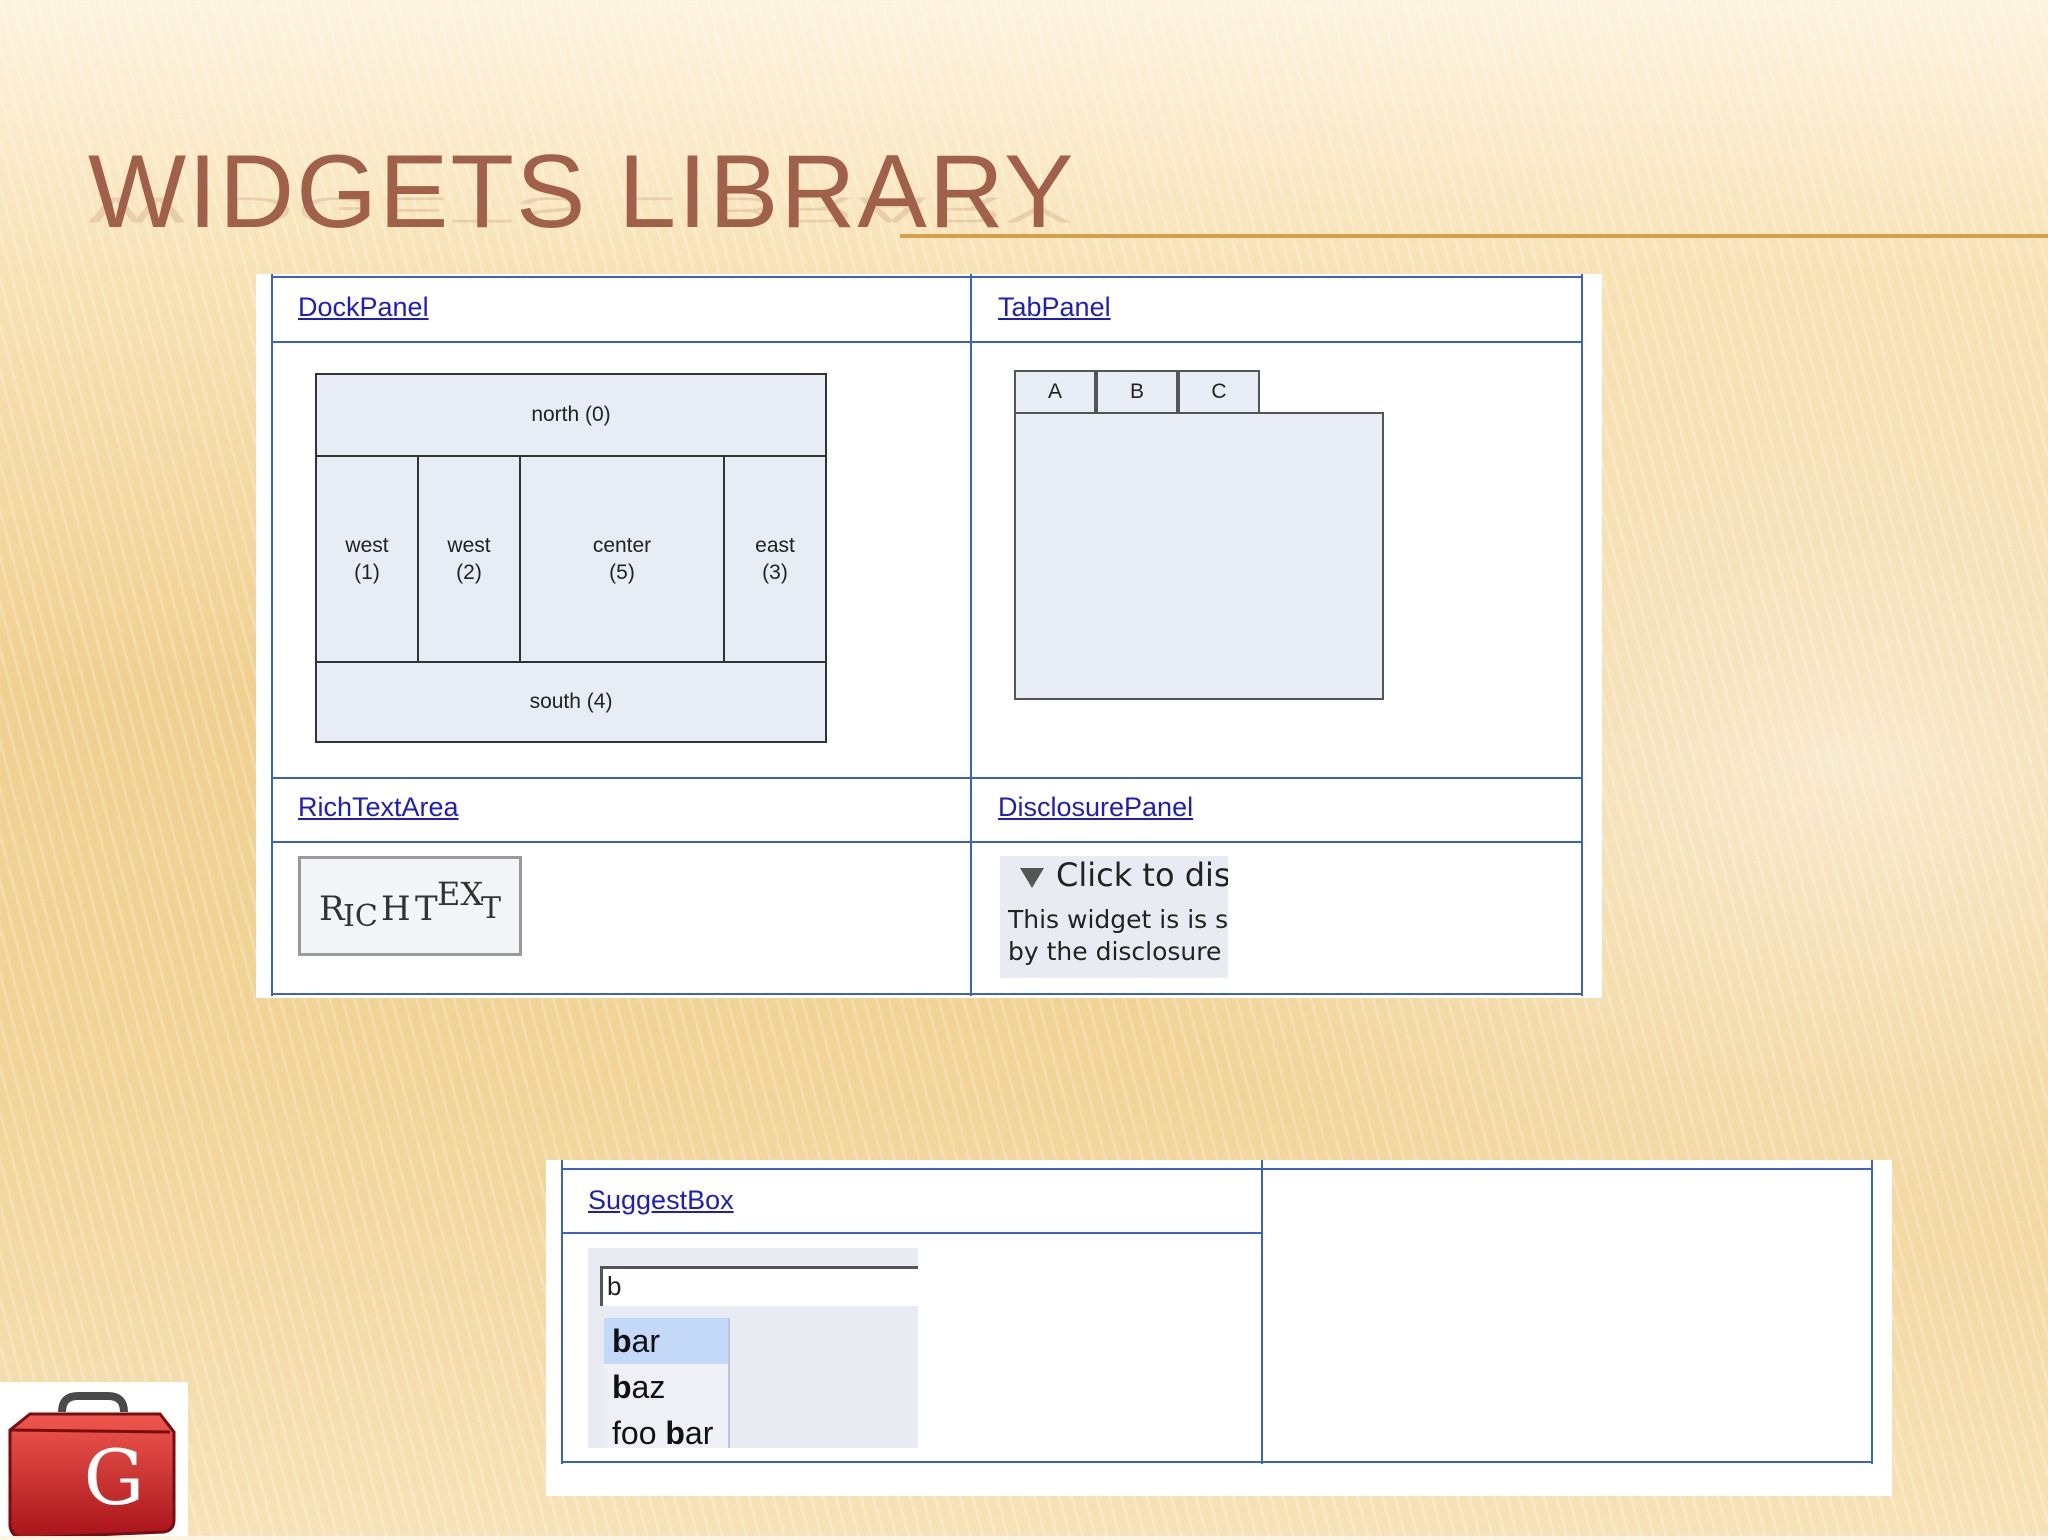 The image size is (2048, 1540). I want to click on dock-west-2: west (2), so click(469, 559).